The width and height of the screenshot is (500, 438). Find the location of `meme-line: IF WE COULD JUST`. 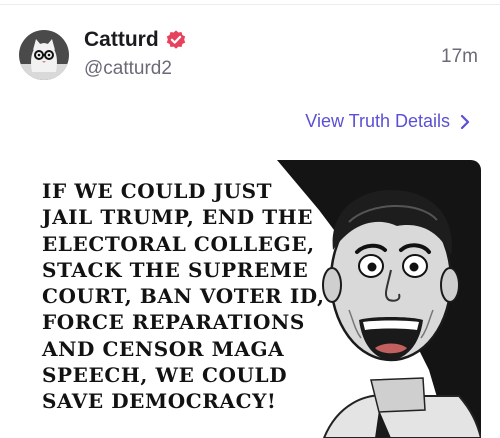

meme-line: IF WE COULD JUST is located at coordinates (157, 191).